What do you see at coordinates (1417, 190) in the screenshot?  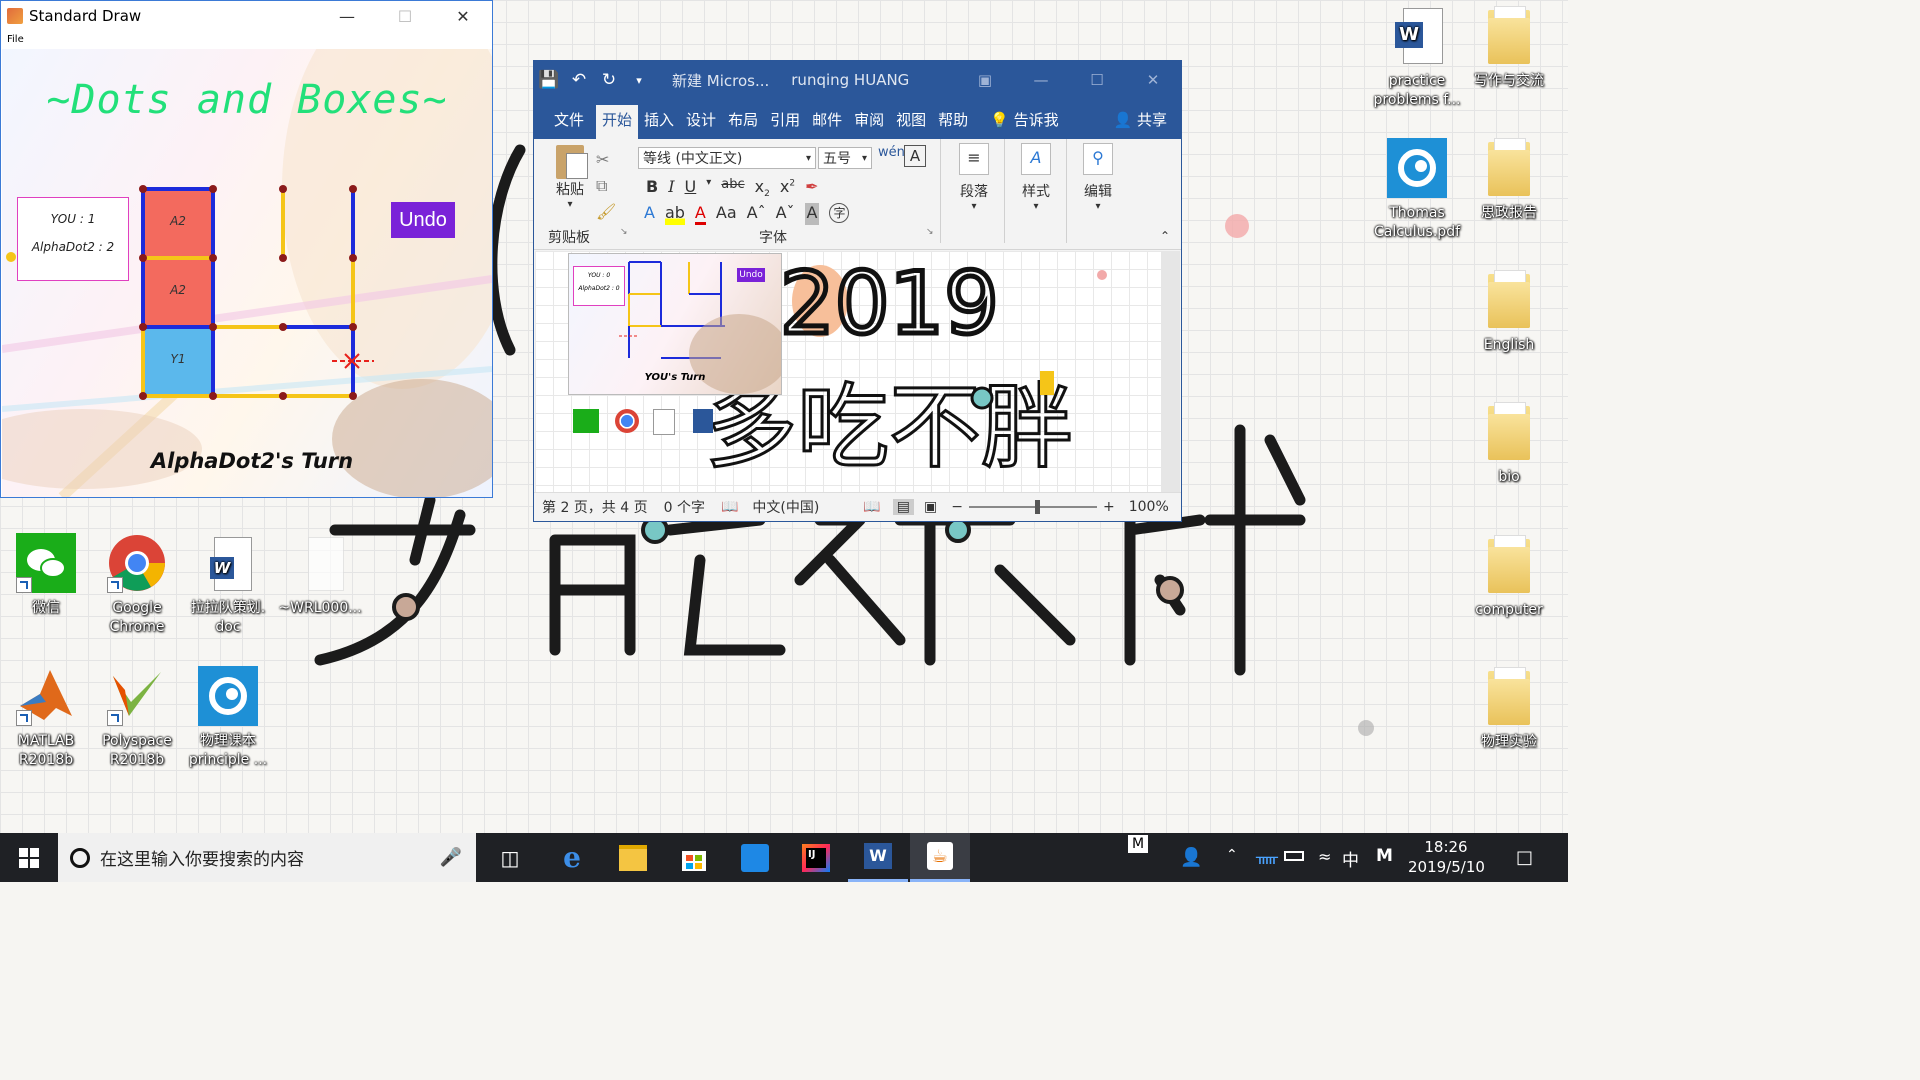 I see `desktop-icon-thomas-calculus: Thomas Calculus.pdf` at bounding box center [1417, 190].